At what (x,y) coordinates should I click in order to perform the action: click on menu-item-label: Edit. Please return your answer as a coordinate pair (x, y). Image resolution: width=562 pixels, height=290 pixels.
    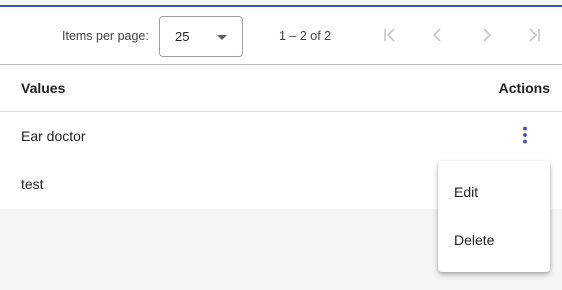
    Looking at the image, I should click on (466, 192).